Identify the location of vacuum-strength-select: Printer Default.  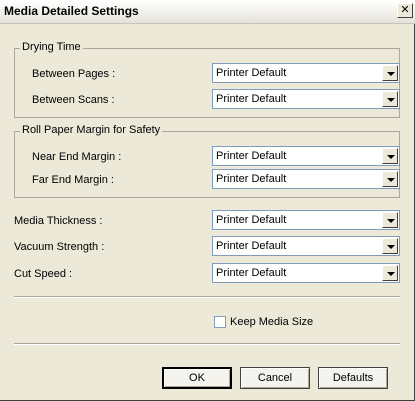
(306, 246).